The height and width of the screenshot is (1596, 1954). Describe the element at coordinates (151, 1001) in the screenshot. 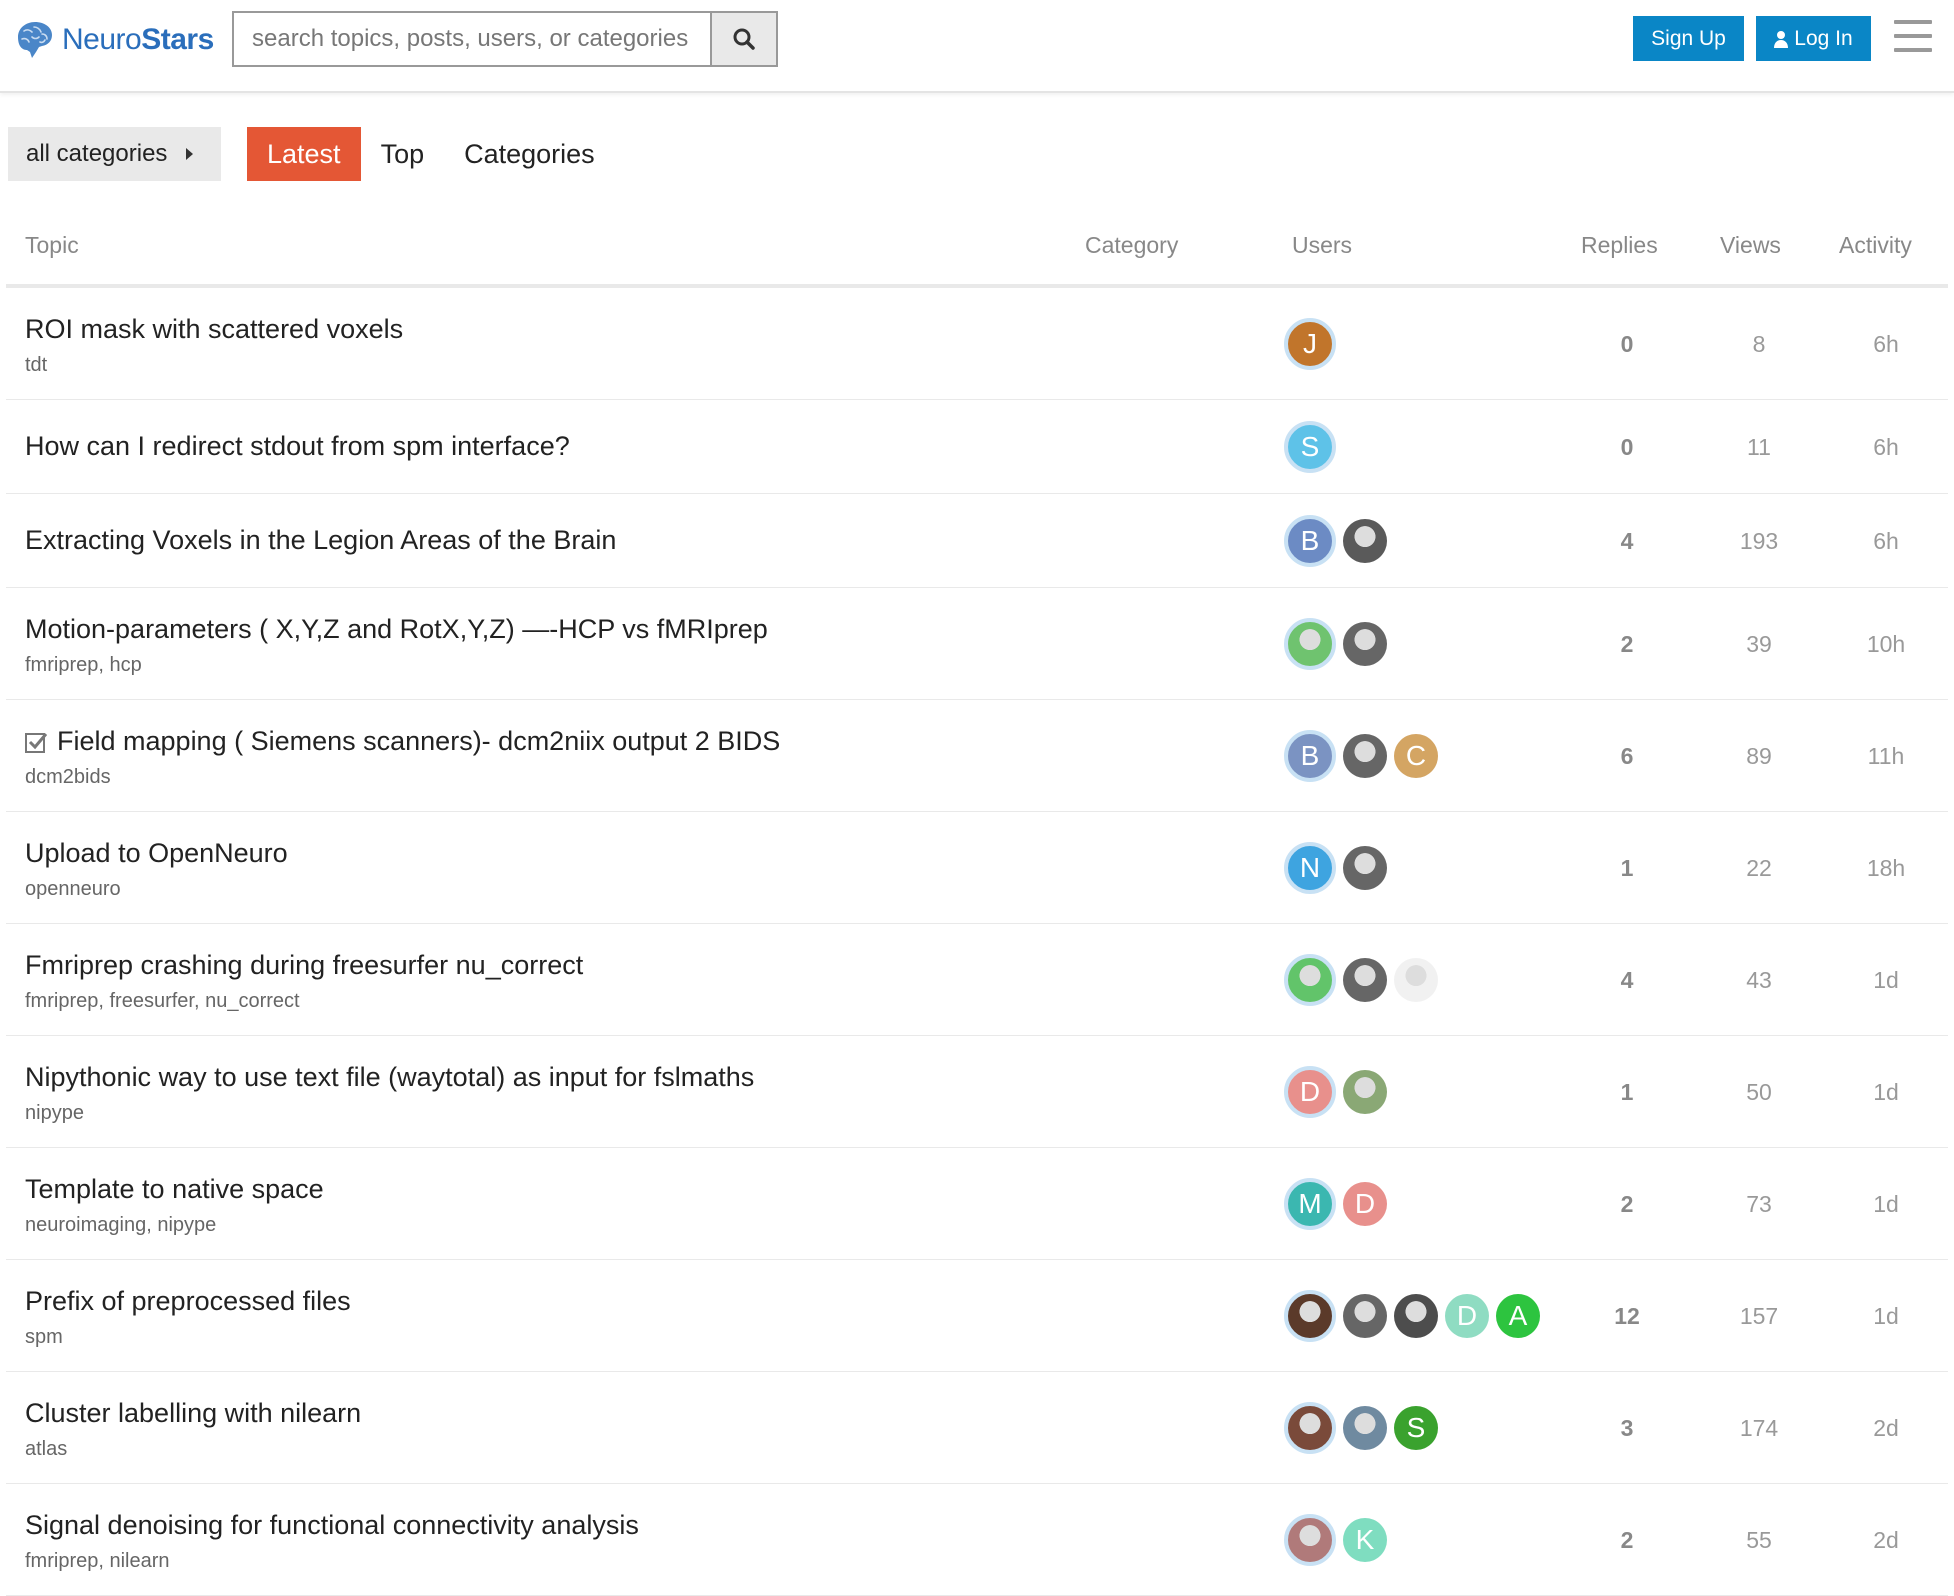

I see `tag-link: freesurfer` at that location.